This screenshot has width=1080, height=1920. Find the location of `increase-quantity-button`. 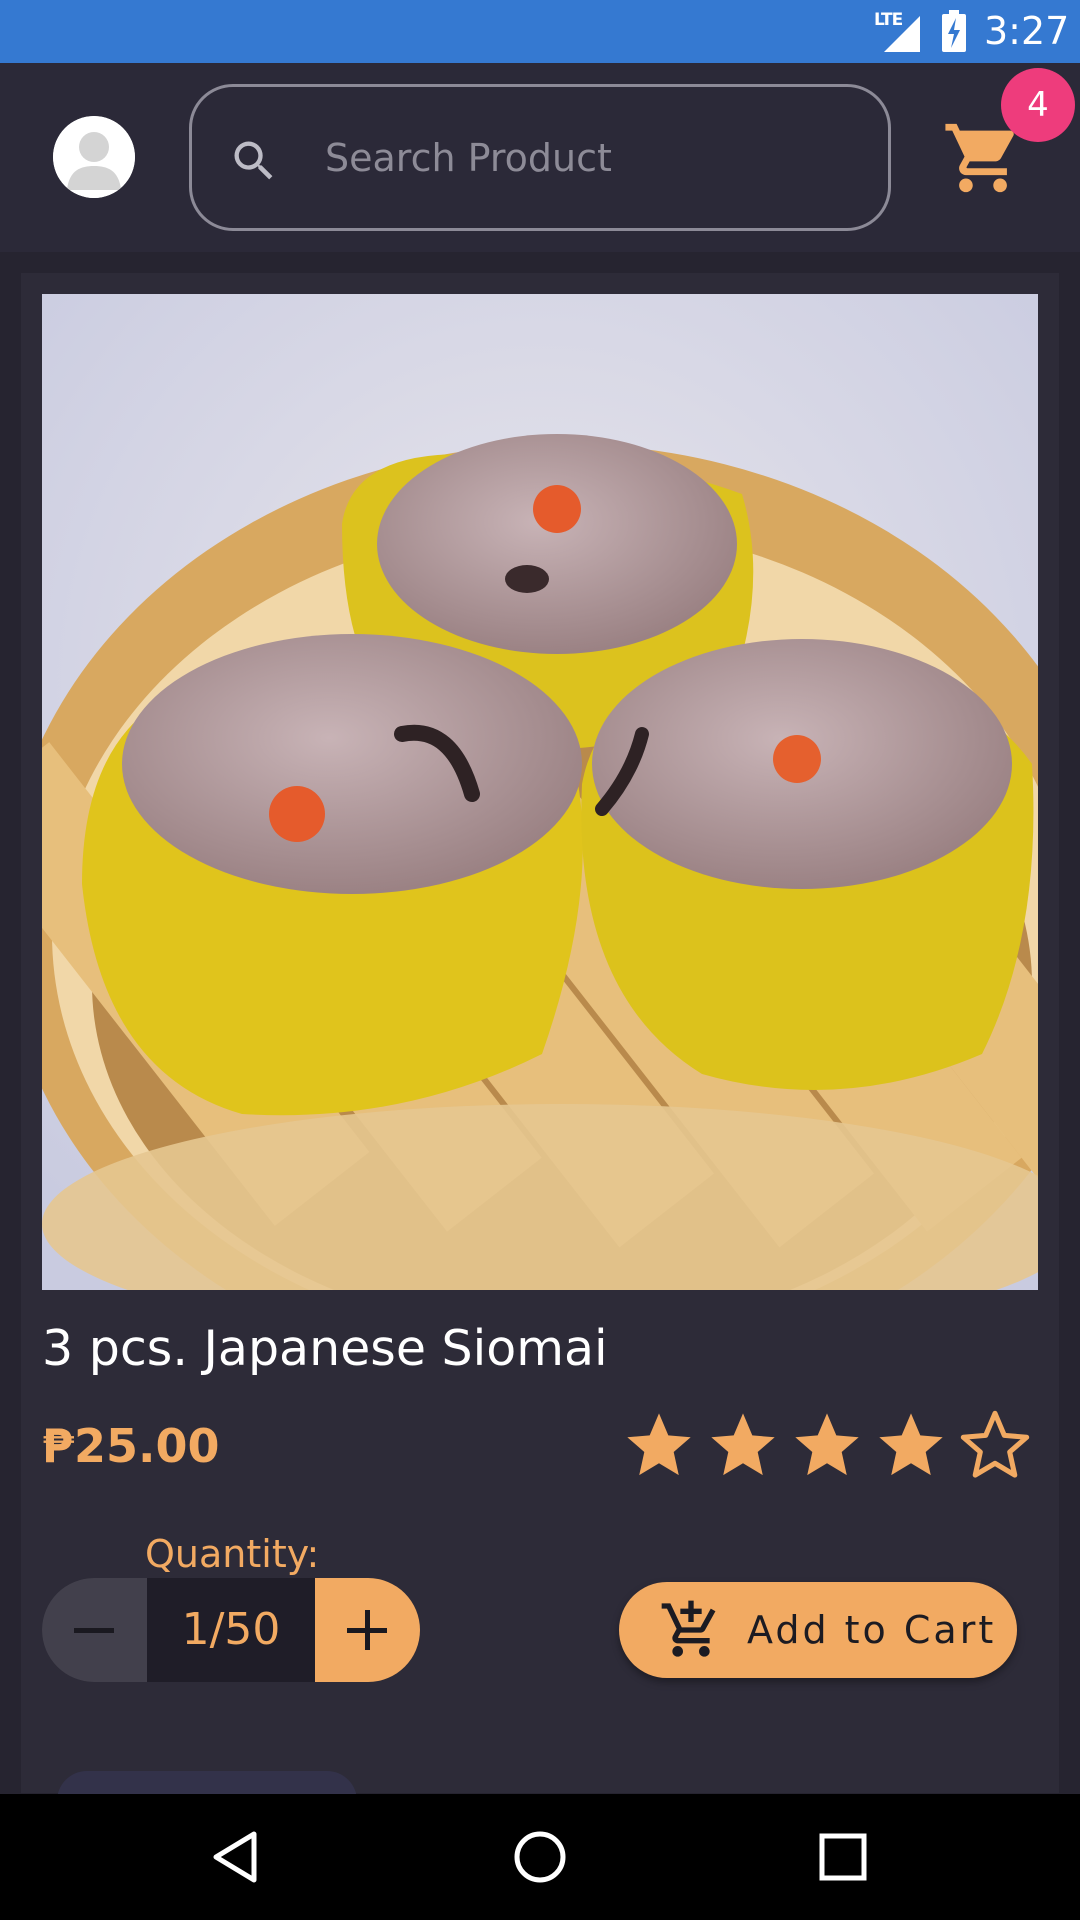

increase-quantity-button is located at coordinates (367, 1630).